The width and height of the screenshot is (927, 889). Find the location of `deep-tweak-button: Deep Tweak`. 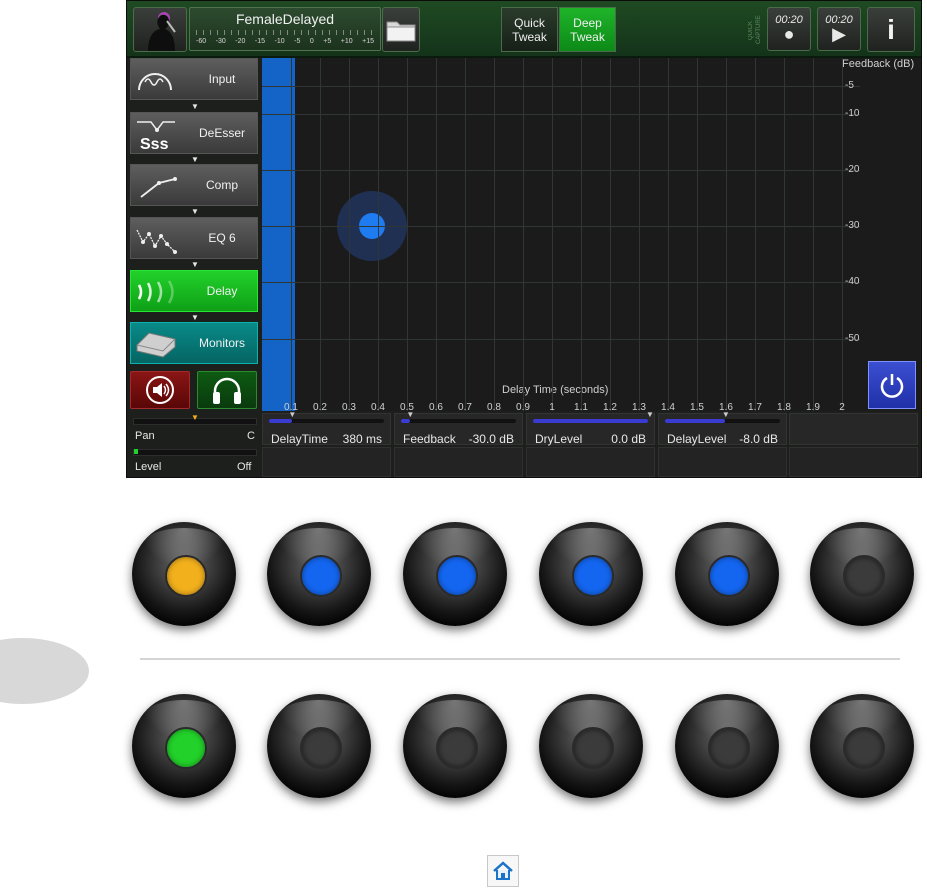

deep-tweak-button: Deep Tweak is located at coordinates (587, 29).